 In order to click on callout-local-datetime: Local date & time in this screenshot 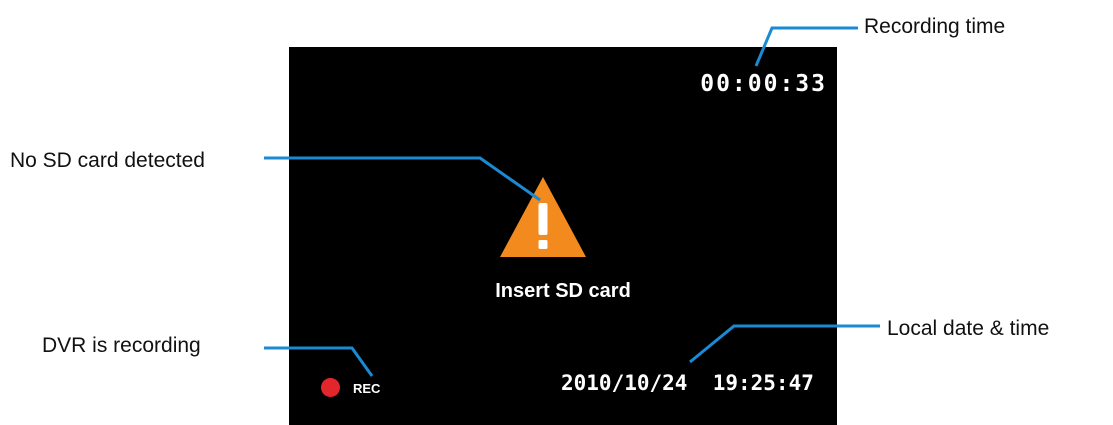, I will do `click(968, 328)`.